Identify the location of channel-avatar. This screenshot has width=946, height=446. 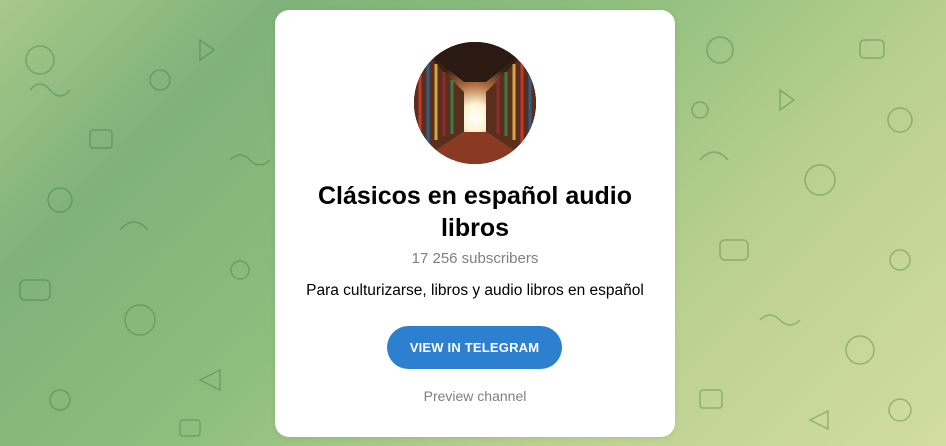
(475, 103).